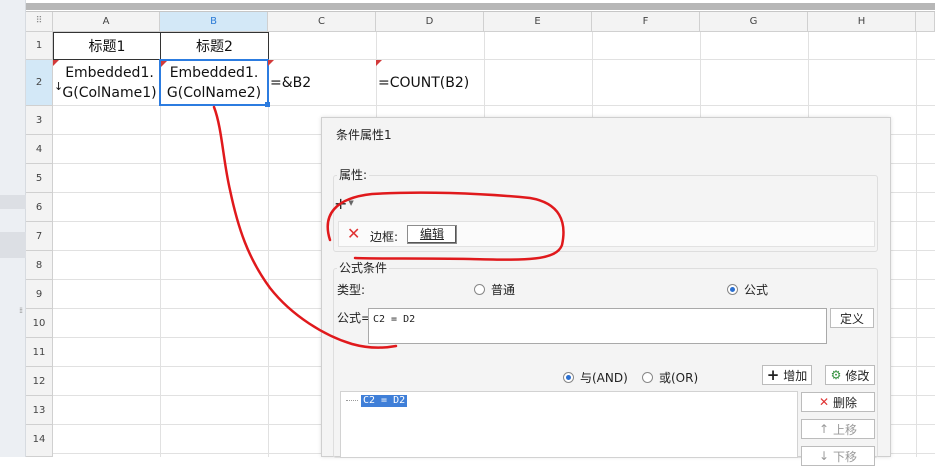 This screenshot has height=466, width=935. Describe the element at coordinates (354, 318) in the screenshot. I see `formula-label: 公式=` at that location.